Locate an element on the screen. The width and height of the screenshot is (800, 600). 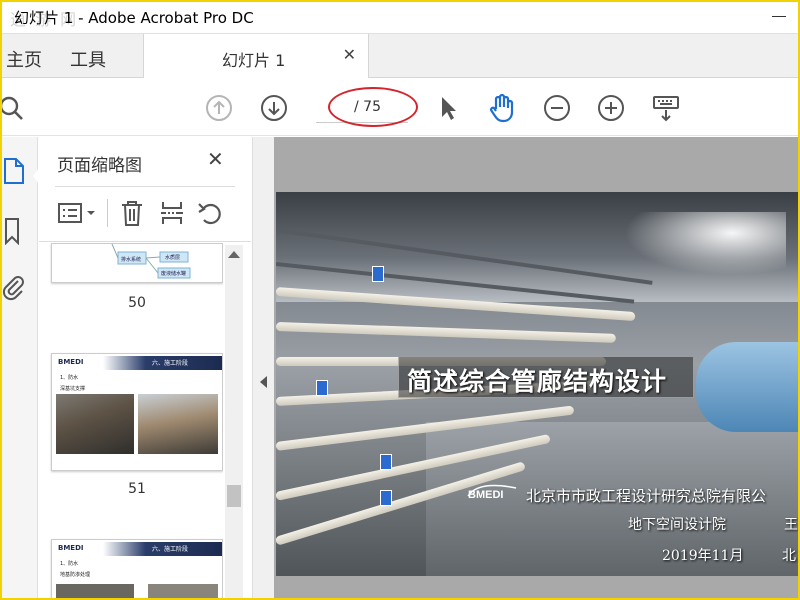
logo-text: BMEDI is located at coordinates (485, 494).